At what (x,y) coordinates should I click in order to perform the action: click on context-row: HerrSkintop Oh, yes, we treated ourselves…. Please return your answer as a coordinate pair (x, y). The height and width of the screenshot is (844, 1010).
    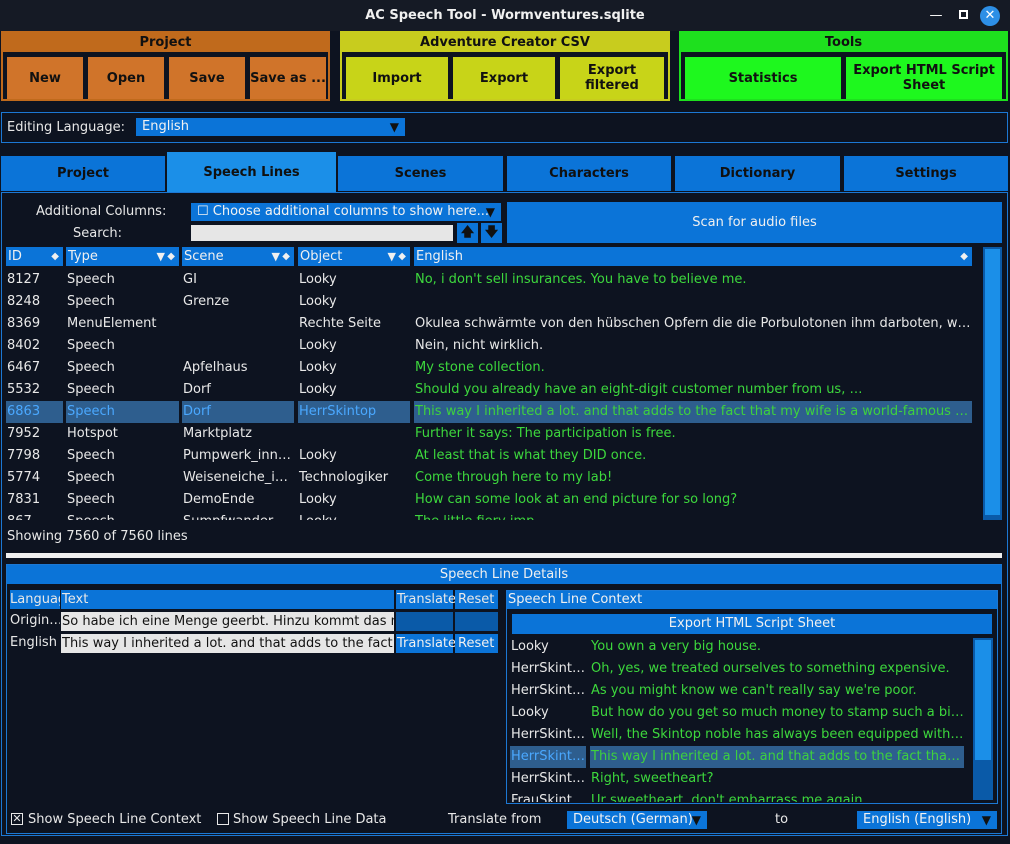
    Looking at the image, I should click on (737, 669).